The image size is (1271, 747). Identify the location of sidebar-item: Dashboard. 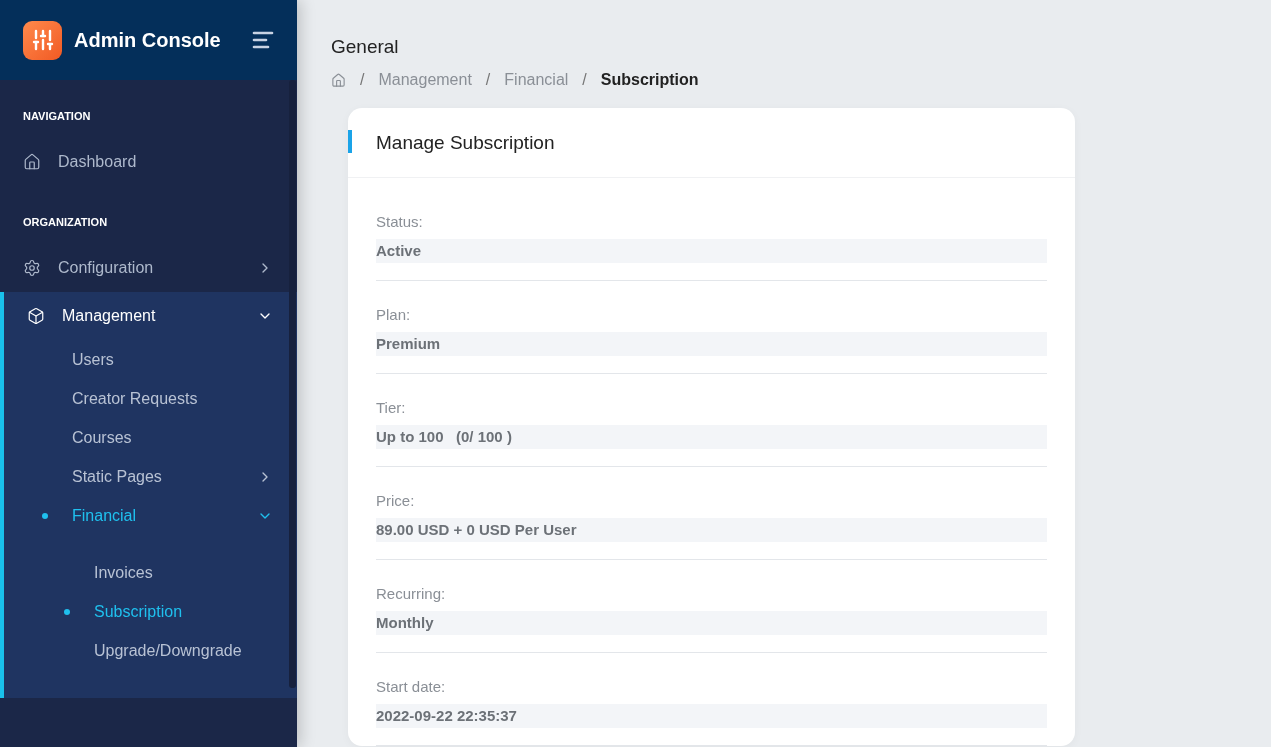
(148, 162).